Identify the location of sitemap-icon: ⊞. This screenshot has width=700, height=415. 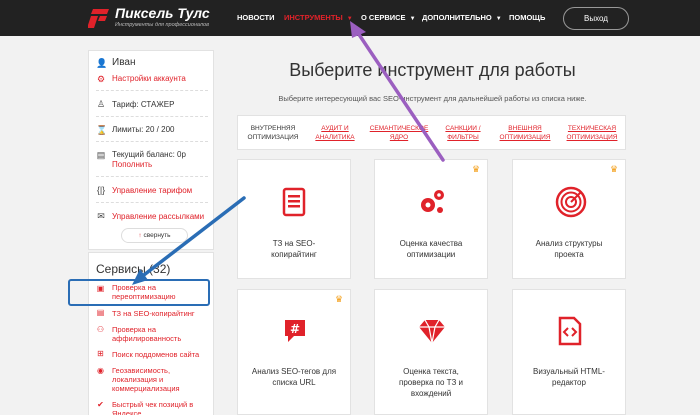
(100, 353).